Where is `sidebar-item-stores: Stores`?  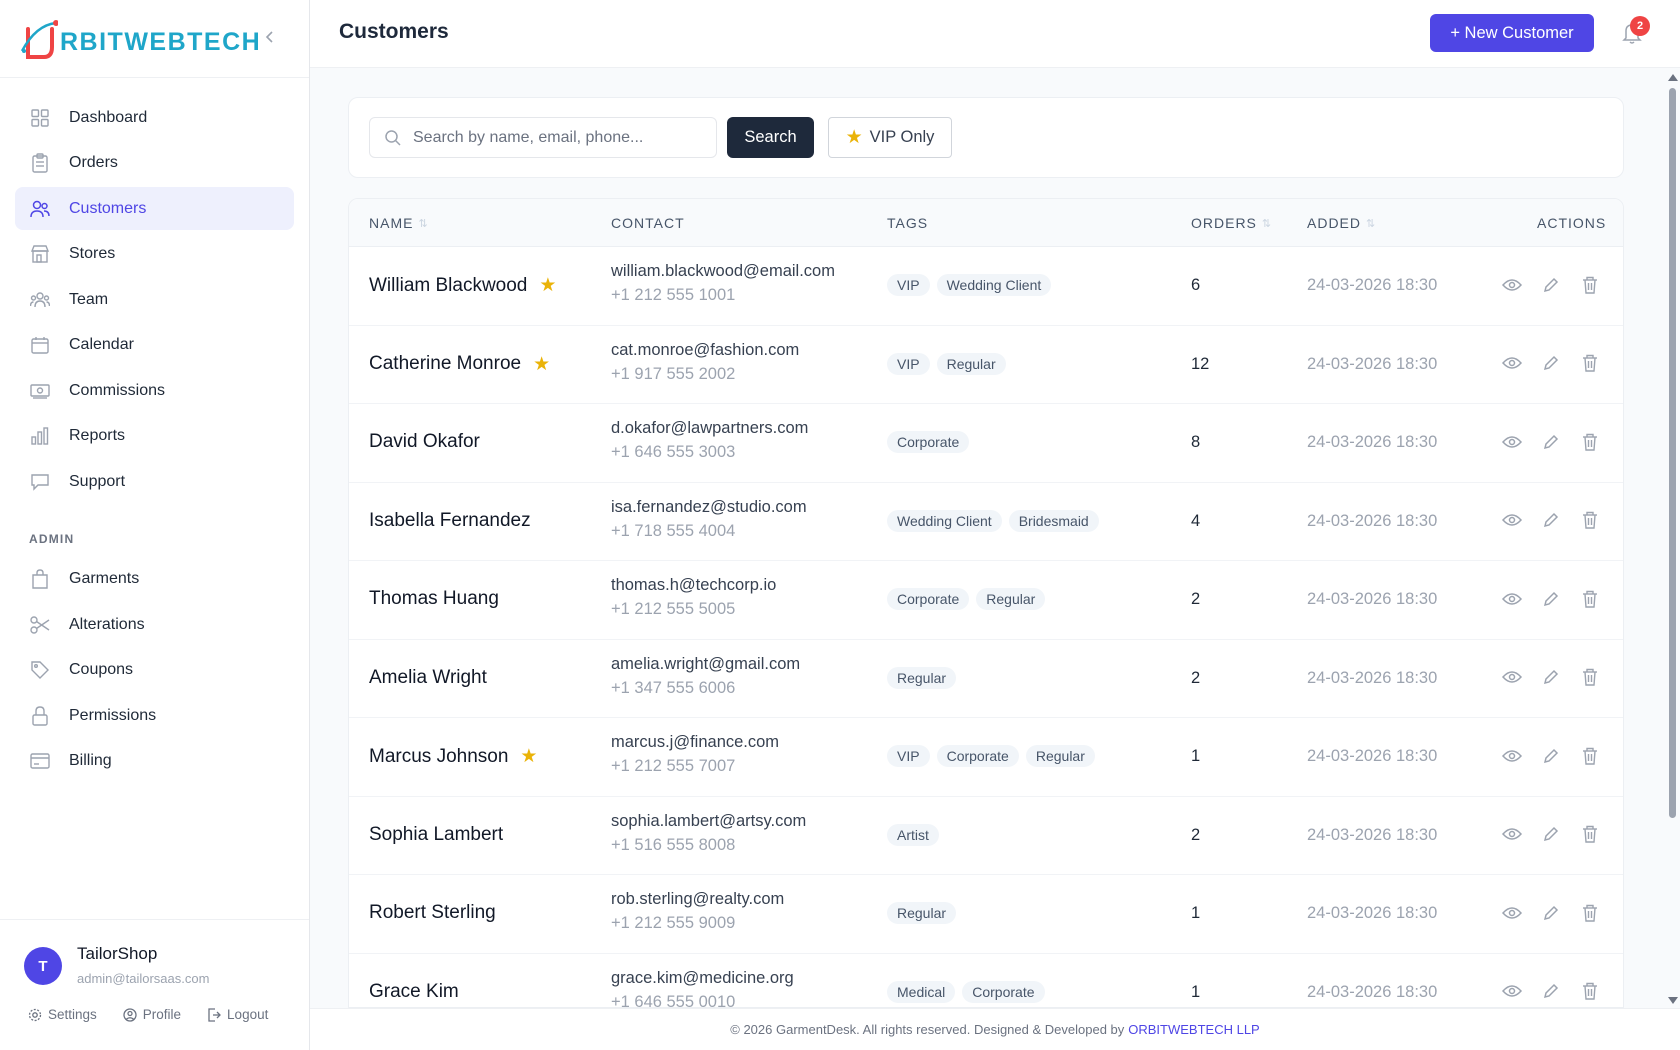
sidebar-item-stores: Stores is located at coordinates (154, 254).